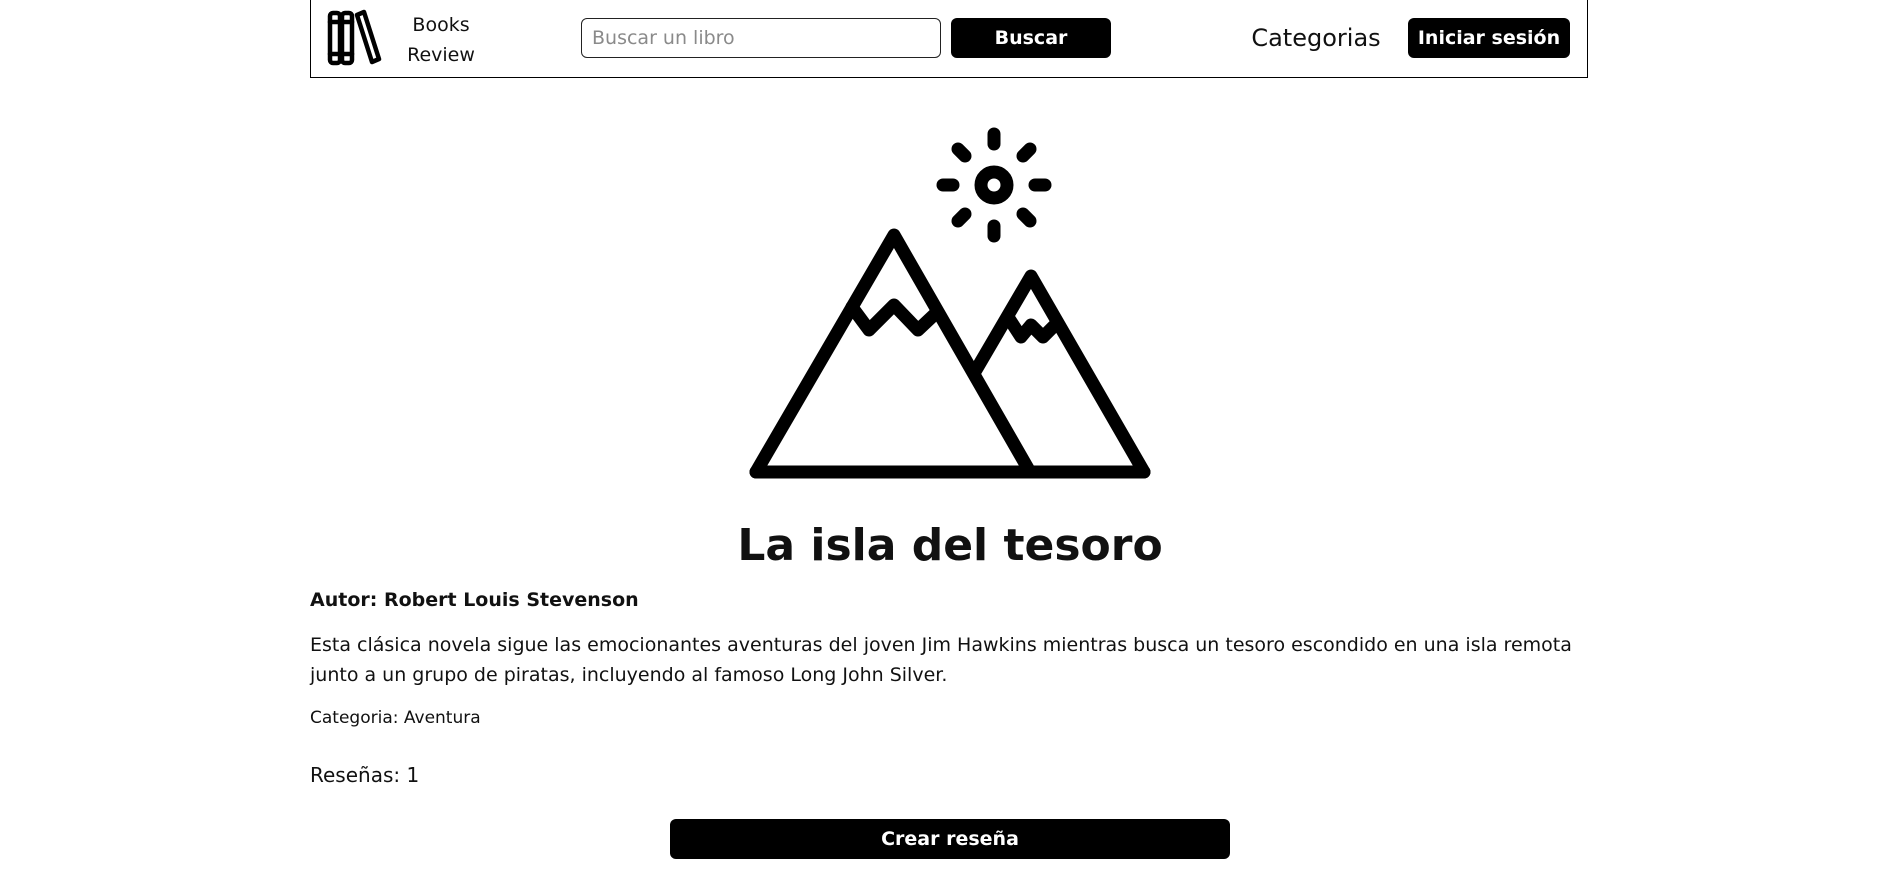  Describe the element at coordinates (950, 545) in the screenshot. I see `book-title: La isla del tesoro` at that location.